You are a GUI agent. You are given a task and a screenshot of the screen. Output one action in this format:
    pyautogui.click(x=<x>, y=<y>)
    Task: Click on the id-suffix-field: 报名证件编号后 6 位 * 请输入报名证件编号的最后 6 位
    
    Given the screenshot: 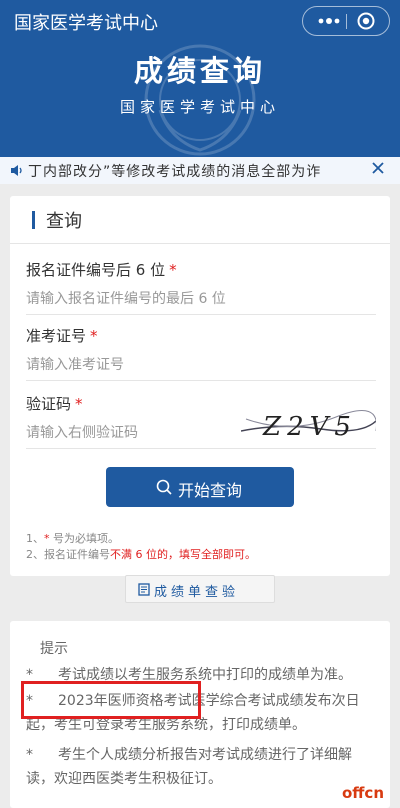 What is the action you would take?
    pyautogui.click(x=201, y=287)
    